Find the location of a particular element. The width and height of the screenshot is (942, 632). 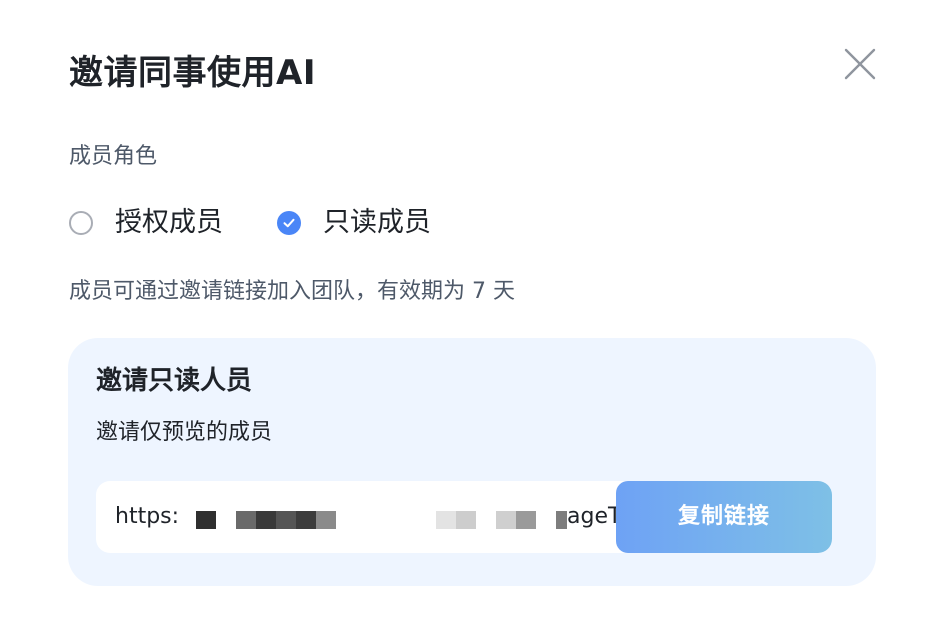

close-icon is located at coordinates (860, 64).